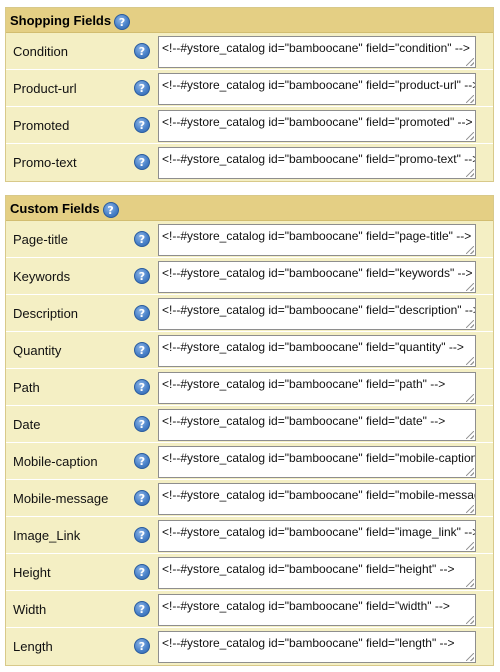 This screenshot has height=672, width=500. What do you see at coordinates (40, 51) in the screenshot?
I see `field-label: Condition` at bounding box center [40, 51].